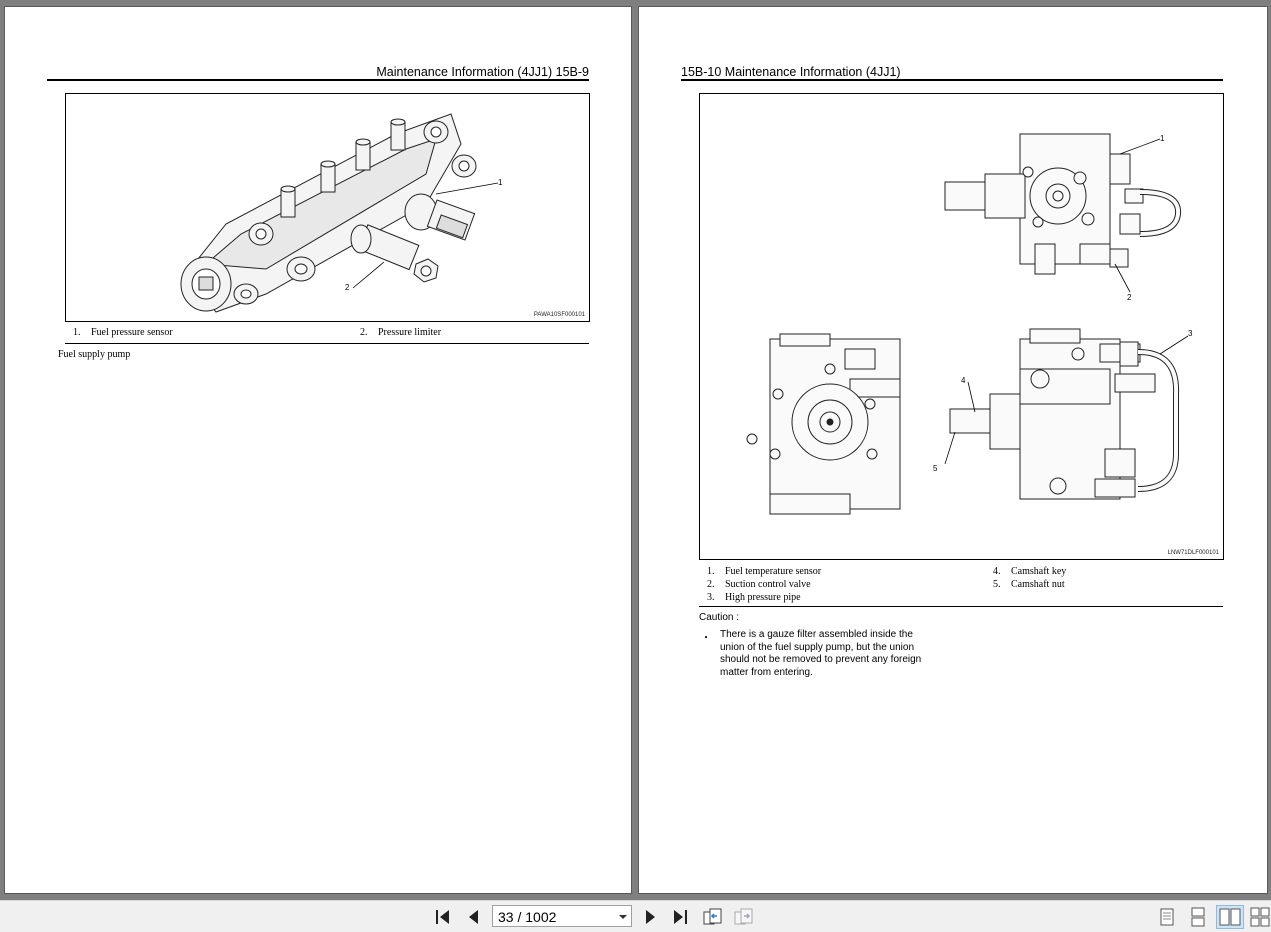 The image size is (1271, 932). I want to click on go-back-view-button, so click(713, 917).